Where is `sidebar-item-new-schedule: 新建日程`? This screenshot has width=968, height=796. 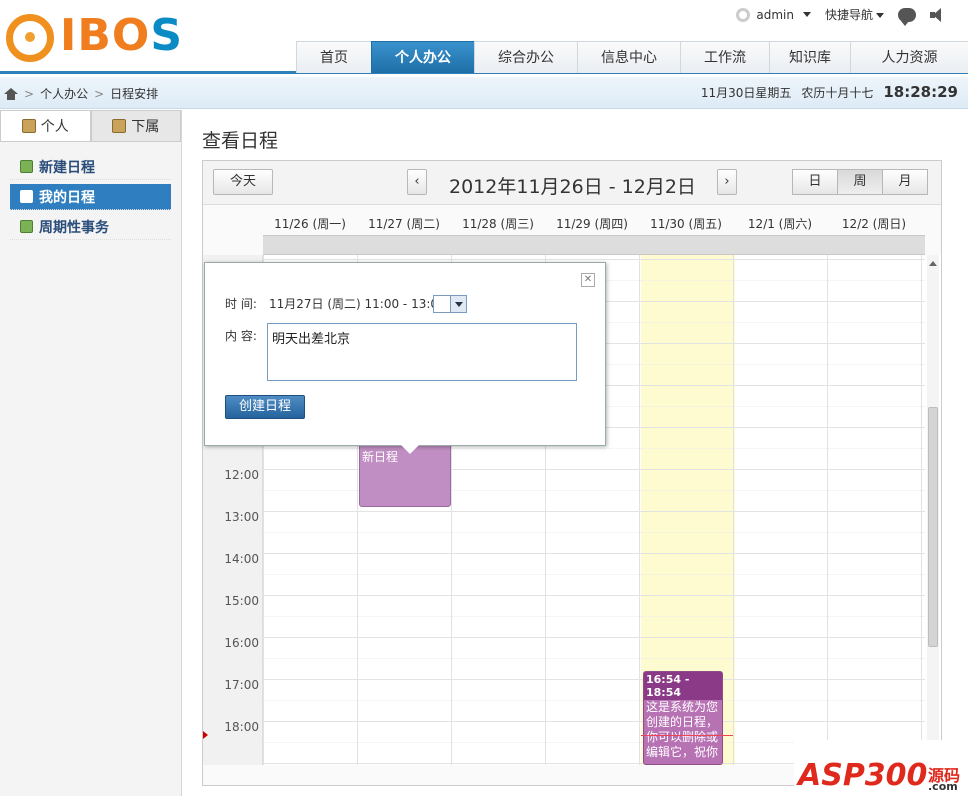
sidebar-item-new-schedule: 新建日程 is located at coordinates (90, 167).